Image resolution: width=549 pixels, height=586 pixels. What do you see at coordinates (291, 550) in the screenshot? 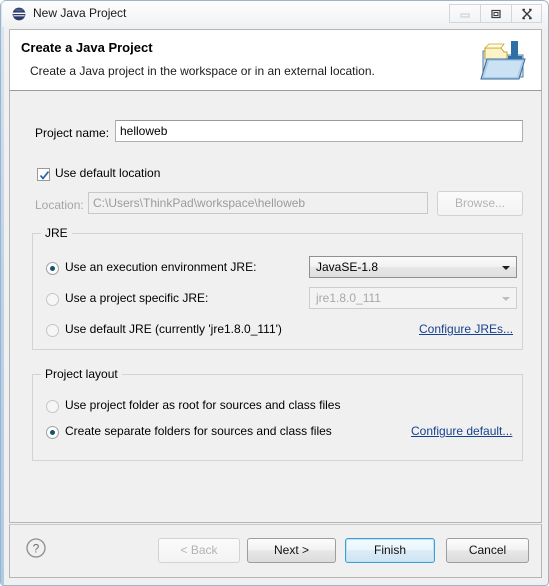
I see `next-button: Next >` at bounding box center [291, 550].